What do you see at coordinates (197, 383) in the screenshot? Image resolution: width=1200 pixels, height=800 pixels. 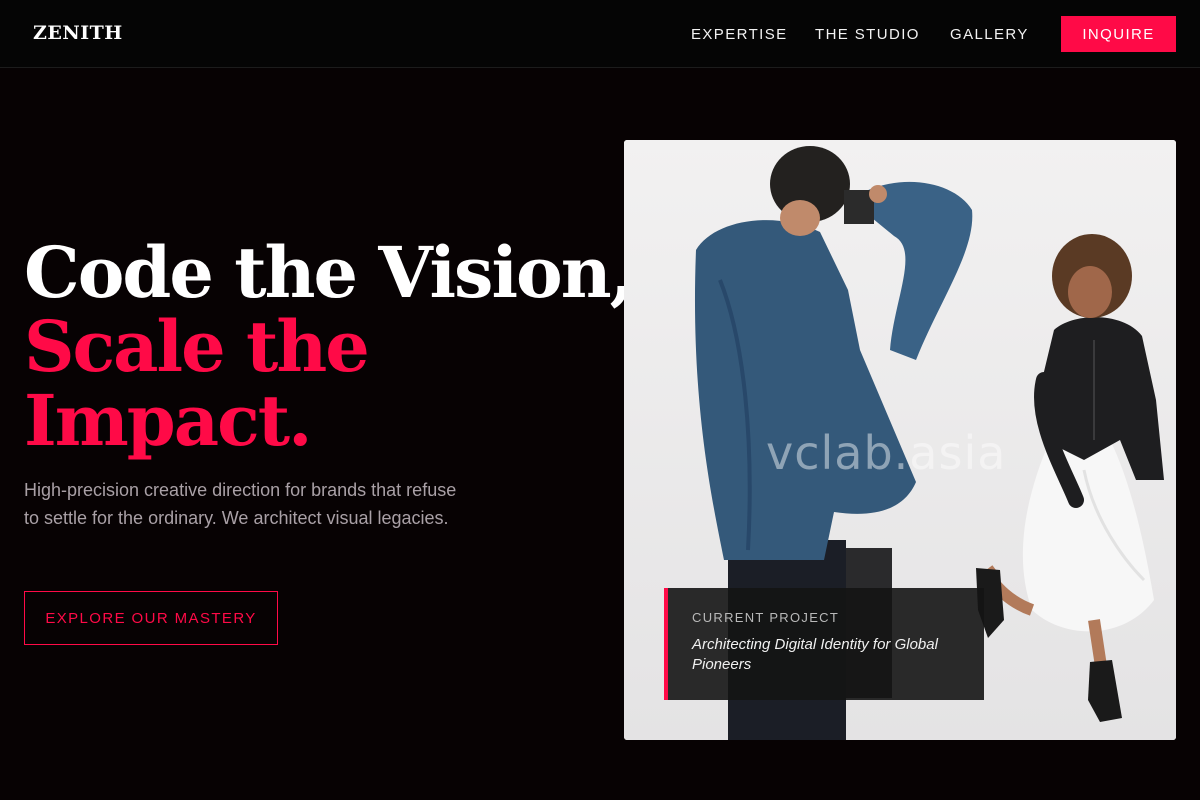 I see `headline-line-2: Scale the Impact.` at bounding box center [197, 383].